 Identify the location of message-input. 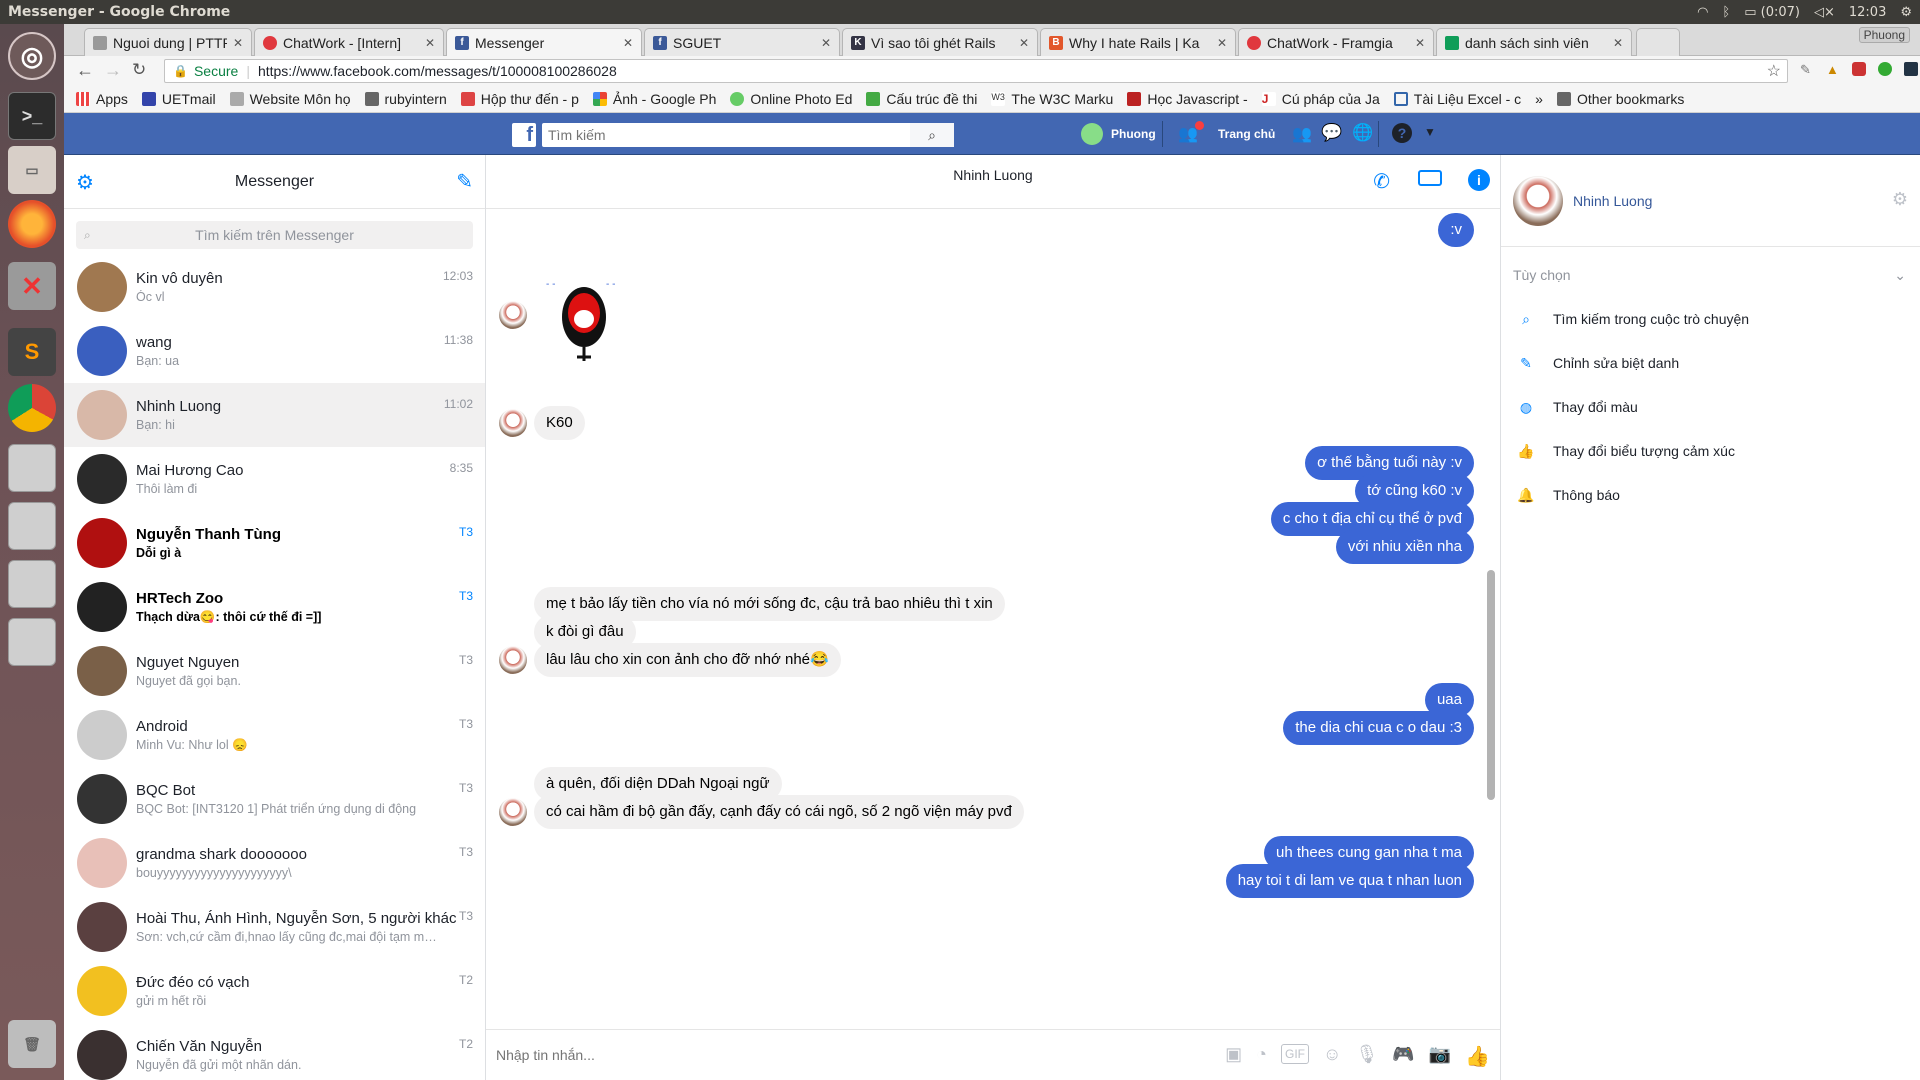
(776, 1055).